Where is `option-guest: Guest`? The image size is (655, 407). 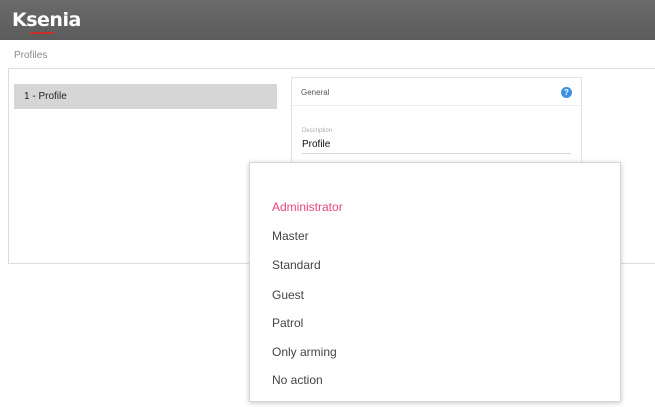
option-guest: Guest is located at coordinates (288, 295).